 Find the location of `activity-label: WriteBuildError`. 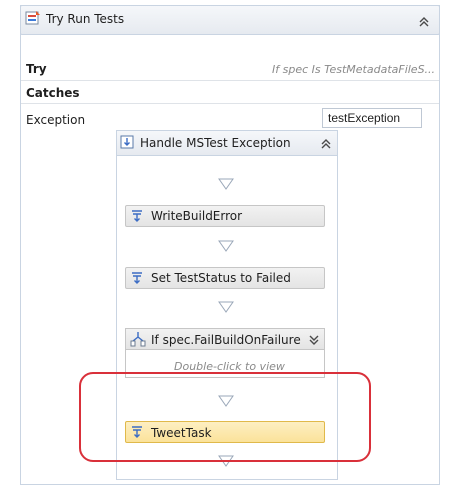

activity-label: WriteBuildError is located at coordinates (197, 216).